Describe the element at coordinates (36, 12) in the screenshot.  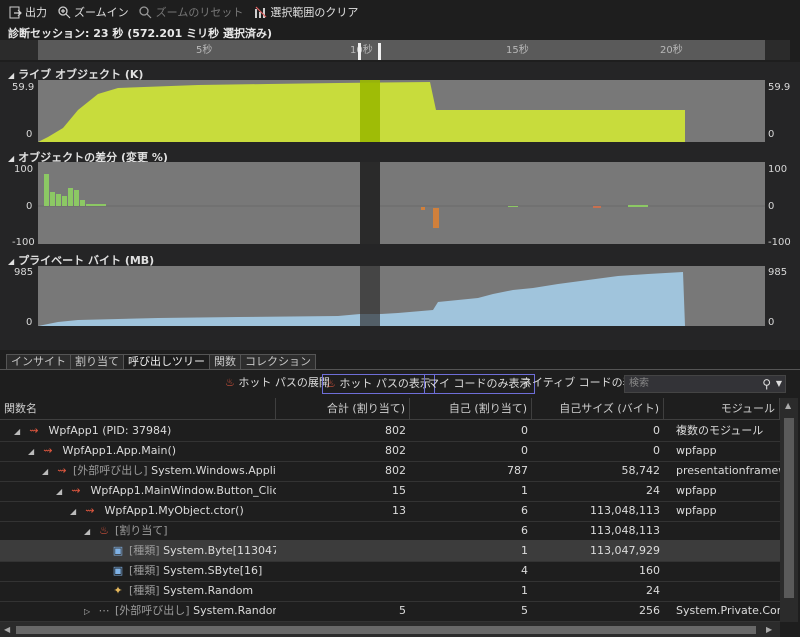
I see `export-label: 出力` at that location.